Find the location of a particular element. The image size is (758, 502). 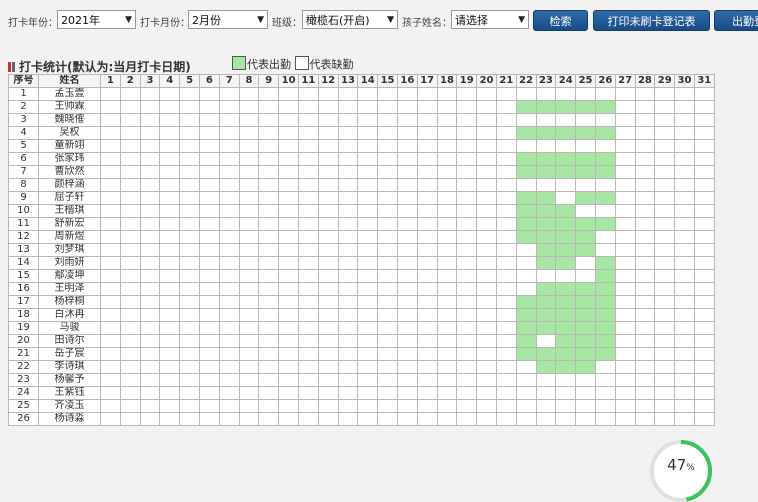

search-button: 检索 is located at coordinates (560, 20).